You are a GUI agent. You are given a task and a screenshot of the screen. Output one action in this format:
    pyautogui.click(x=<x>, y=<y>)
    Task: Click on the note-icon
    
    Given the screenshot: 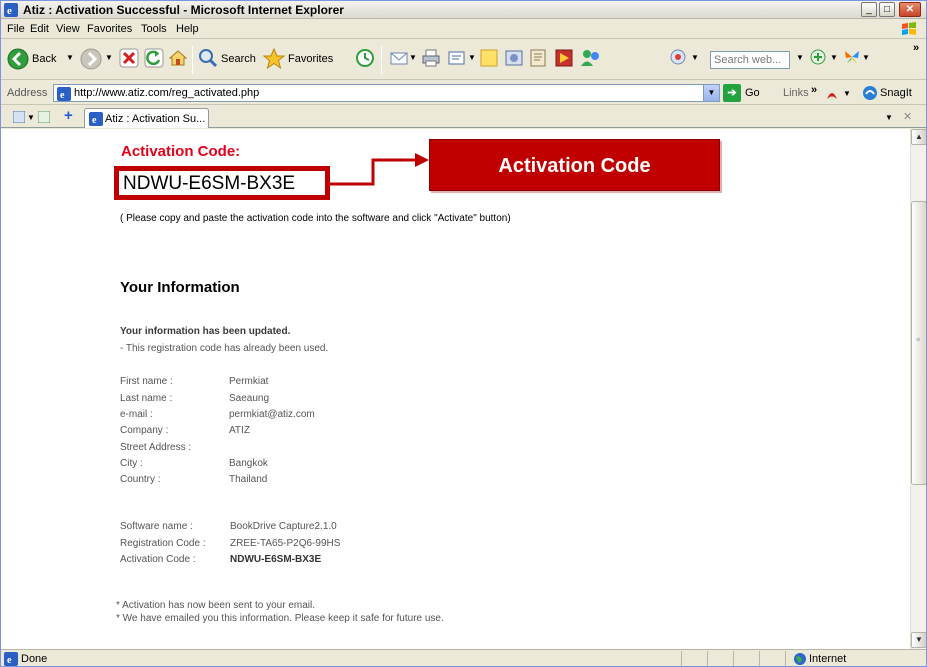 What is the action you would take?
    pyautogui.click(x=489, y=58)
    